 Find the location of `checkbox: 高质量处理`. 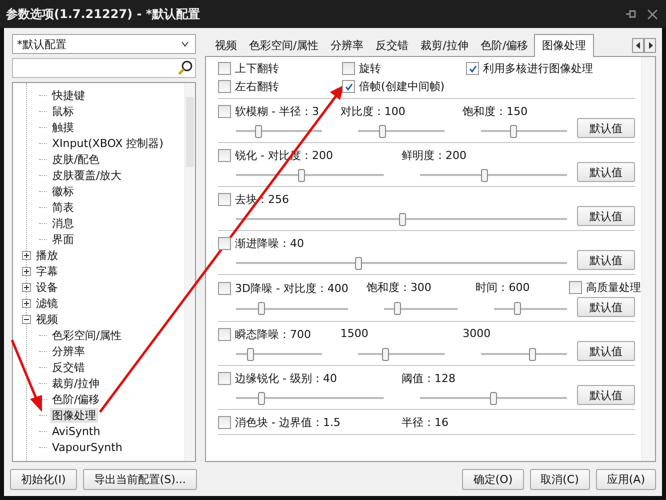

checkbox: 高质量处理 is located at coordinates (605, 287).